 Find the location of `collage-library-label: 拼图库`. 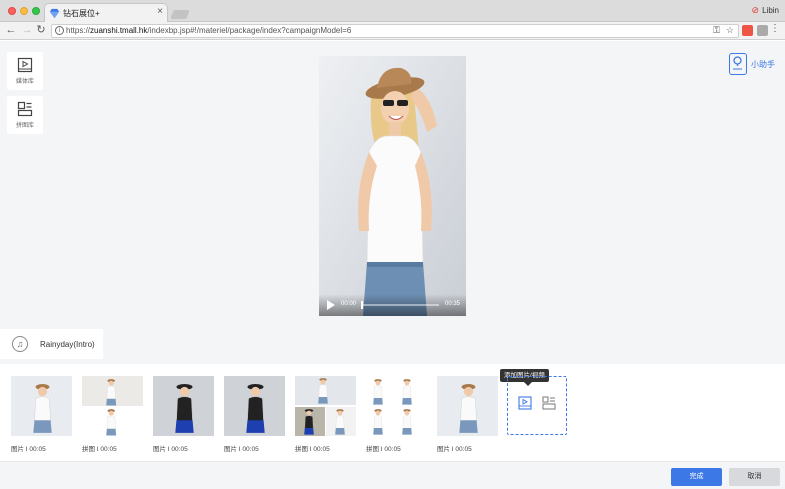

collage-library-label: 拼图库 is located at coordinates (24, 126).